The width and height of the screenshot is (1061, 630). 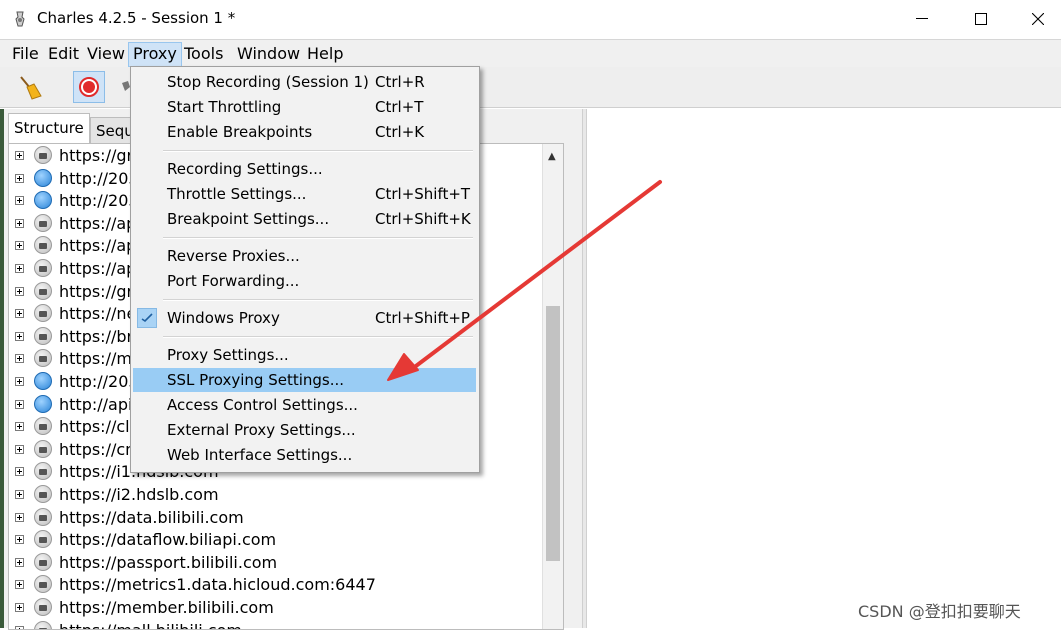 What do you see at coordinates (304, 318) in the screenshot?
I see `proxy-menu-item: Windows Proxy Ctrl+Shift+P` at bounding box center [304, 318].